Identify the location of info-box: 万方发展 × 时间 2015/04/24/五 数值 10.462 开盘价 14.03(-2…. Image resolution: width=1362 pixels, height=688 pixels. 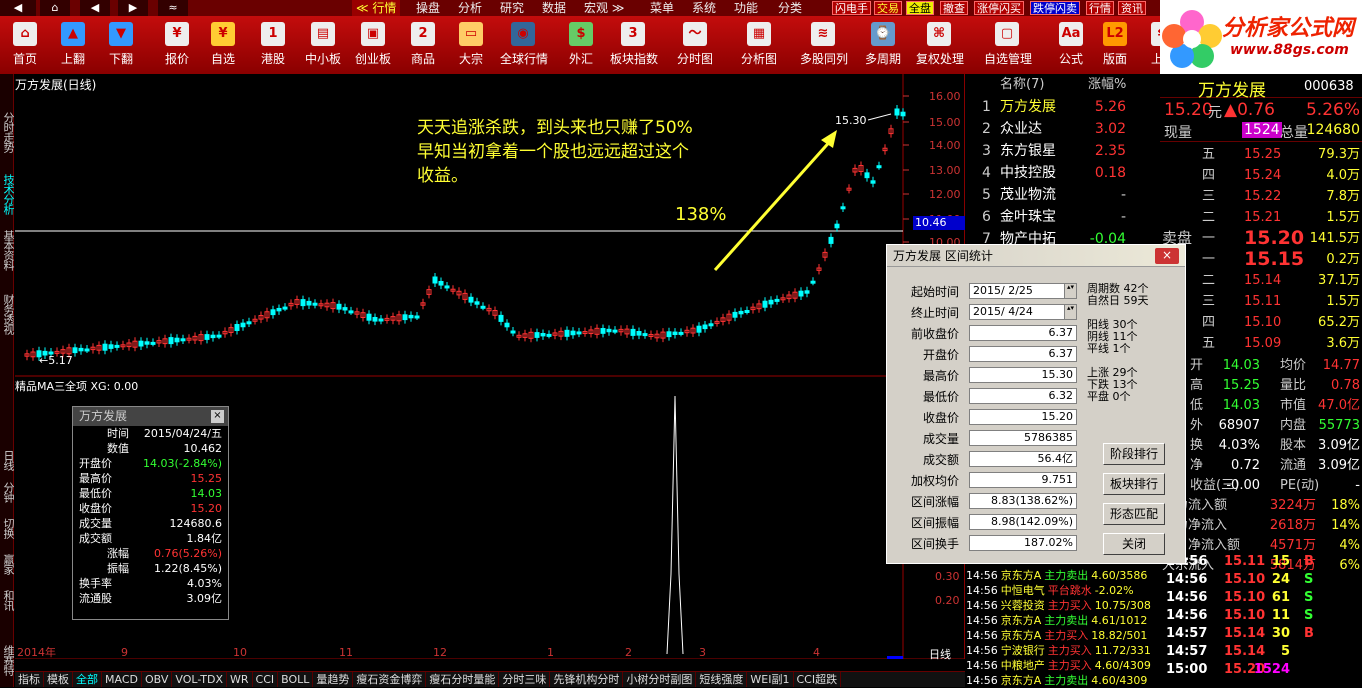
(150, 513).